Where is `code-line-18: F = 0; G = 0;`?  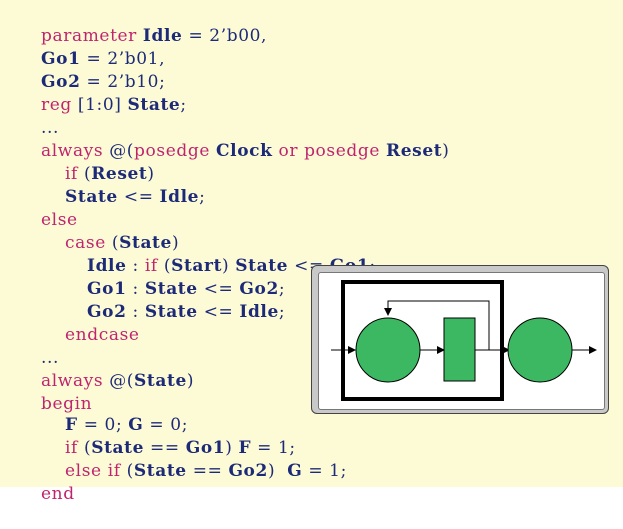 code-line-18: F = 0; G = 0; is located at coordinates (114, 413).